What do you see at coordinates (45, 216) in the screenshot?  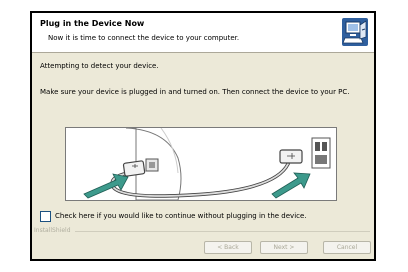 I see `continue-without-device-checkbox` at bounding box center [45, 216].